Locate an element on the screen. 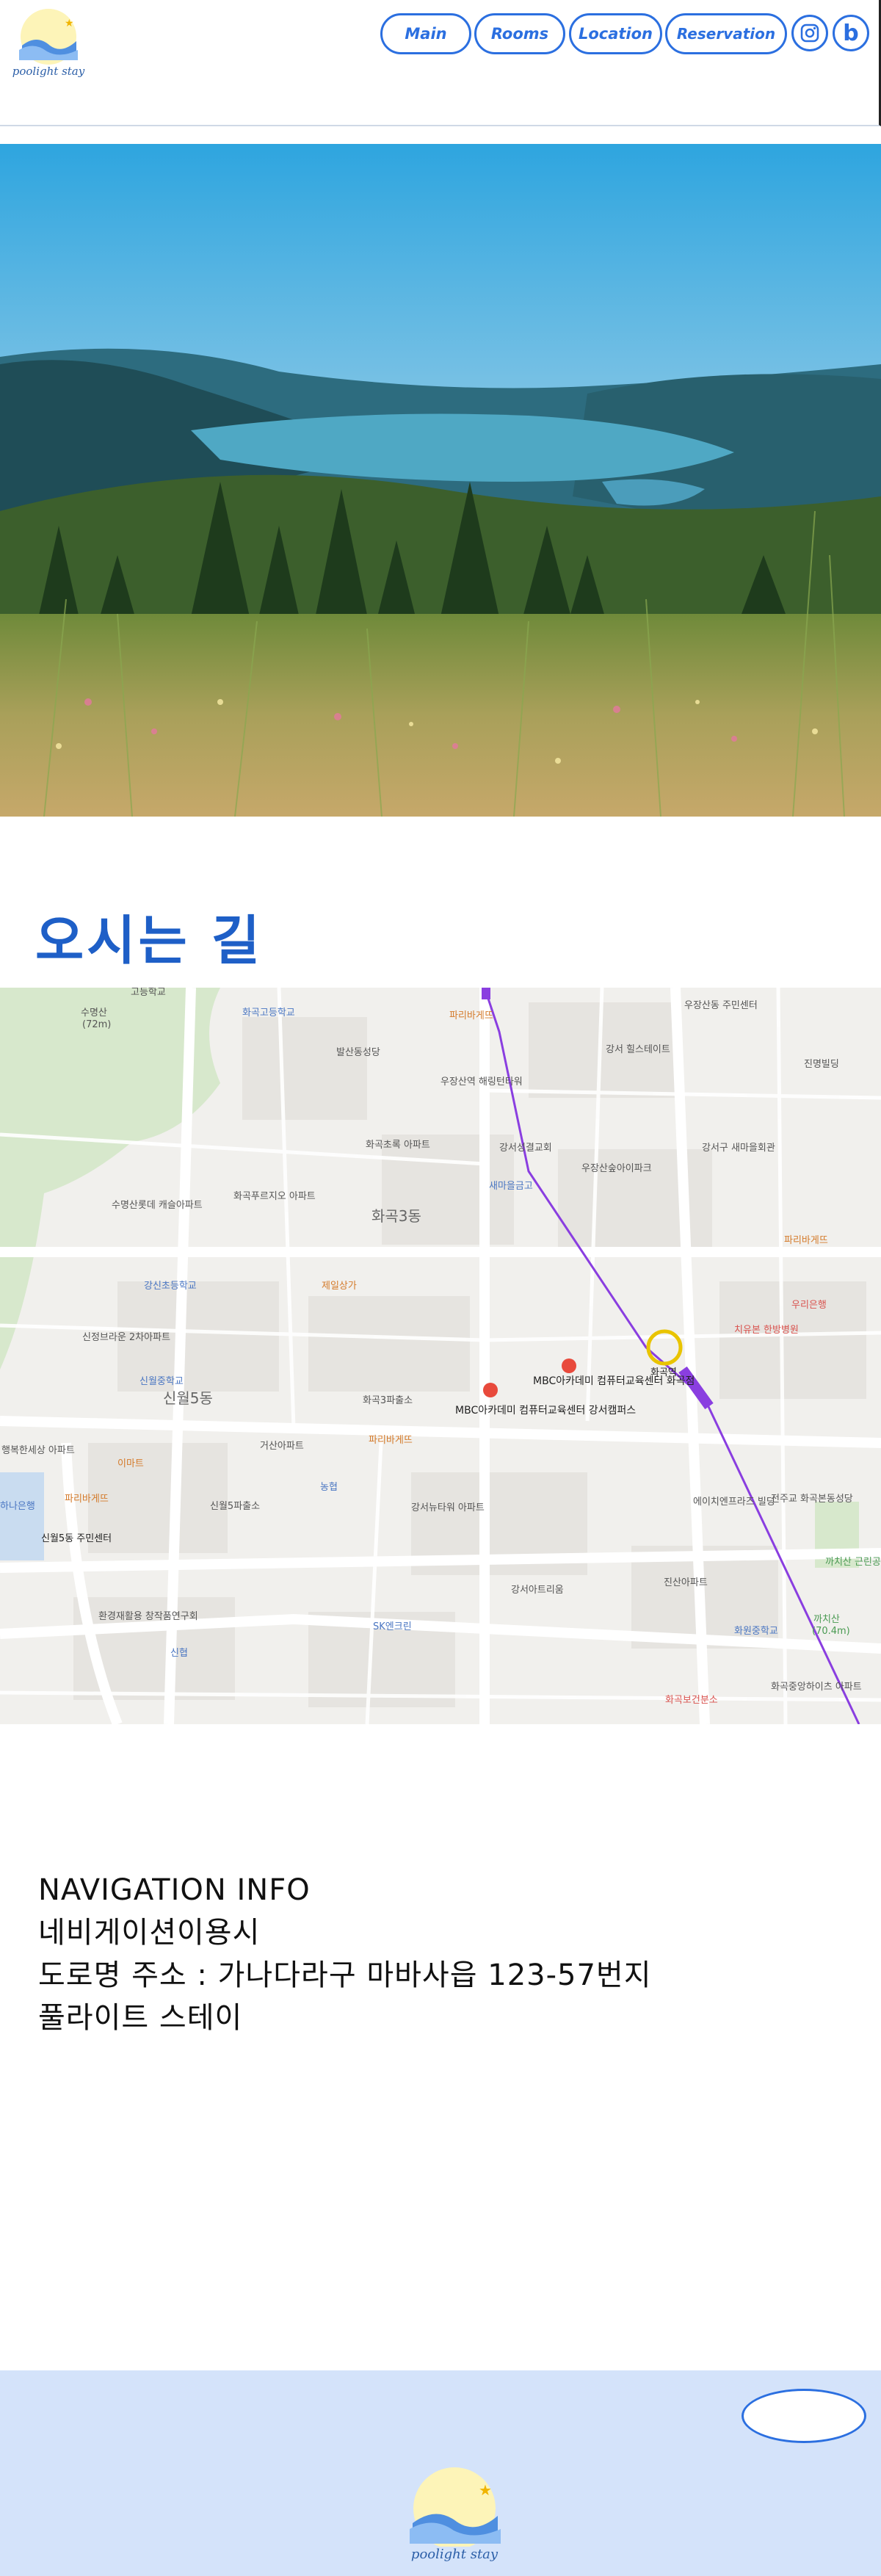 This screenshot has width=881, height=2576. svg-text: 까치산 근린공원 is located at coordinates (853, 1562).